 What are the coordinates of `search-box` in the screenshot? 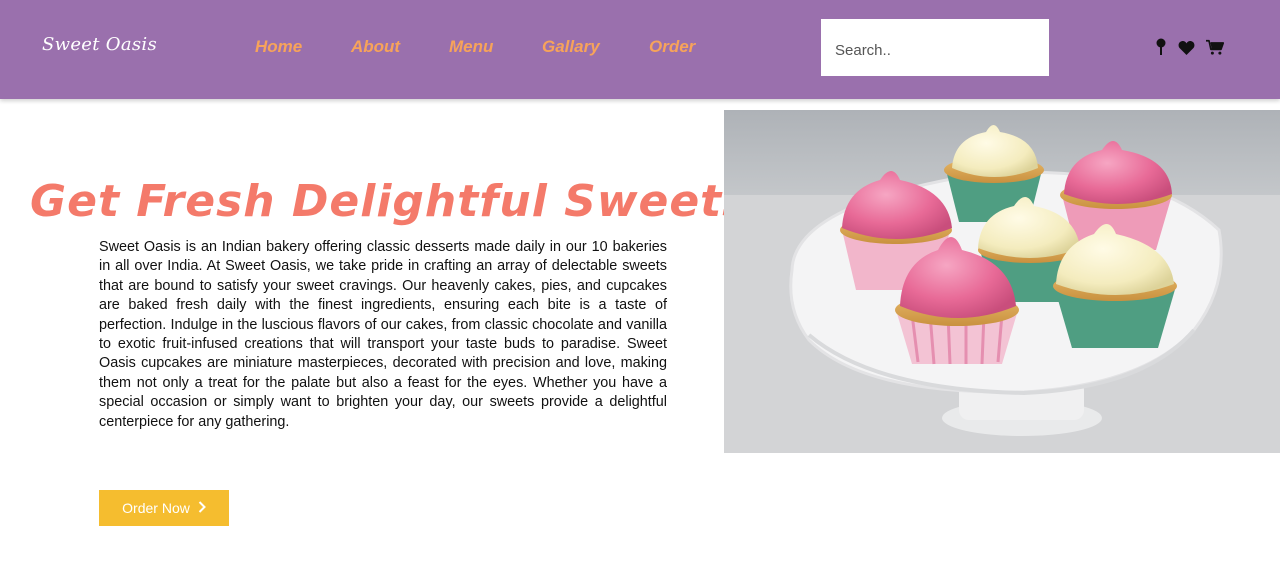 It's located at (935, 47).